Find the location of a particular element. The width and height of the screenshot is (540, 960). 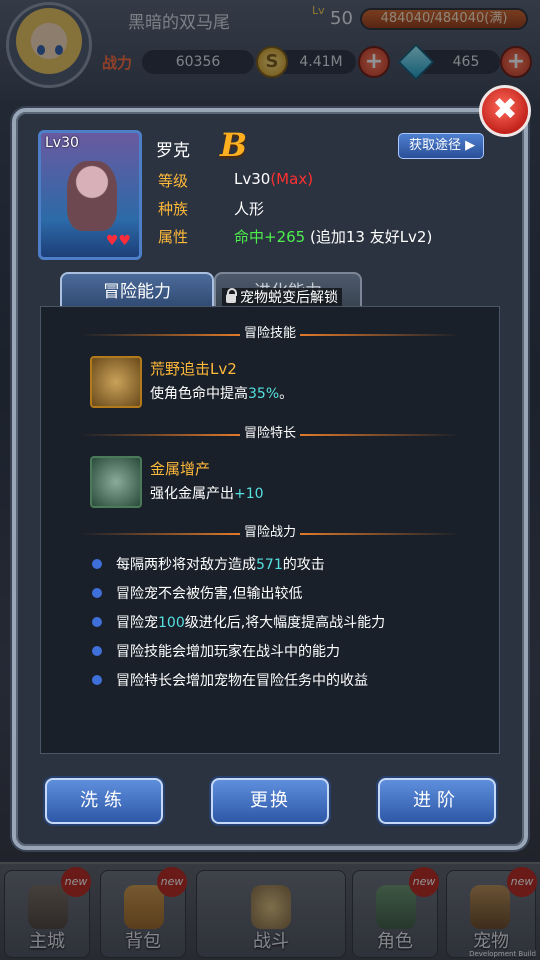

specialty-desc-text: 强化金属产出 is located at coordinates (192, 494).